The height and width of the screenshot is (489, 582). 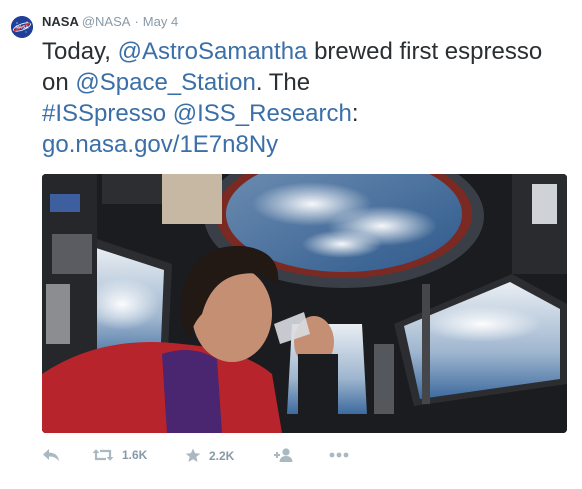 What do you see at coordinates (80, 51) in the screenshot?
I see `text-segment: Today,` at bounding box center [80, 51].